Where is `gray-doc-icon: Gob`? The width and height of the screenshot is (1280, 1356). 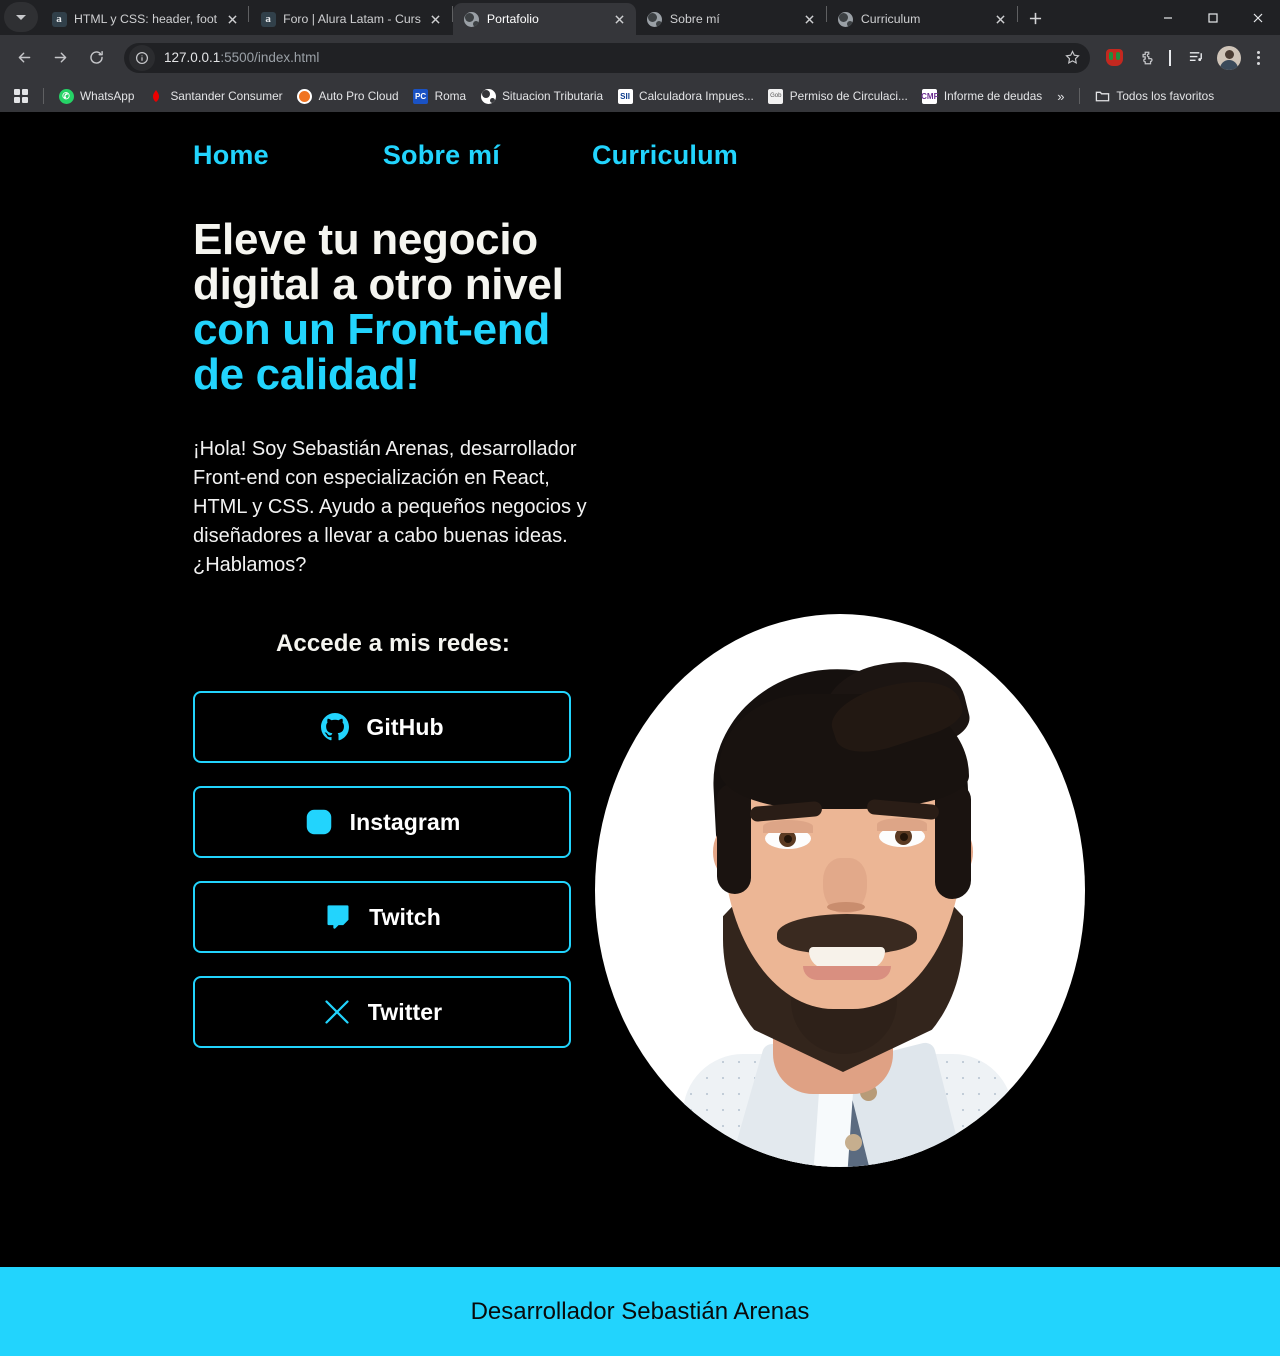
gray-doc-icon: Gob is located at coordinates (776, 96).